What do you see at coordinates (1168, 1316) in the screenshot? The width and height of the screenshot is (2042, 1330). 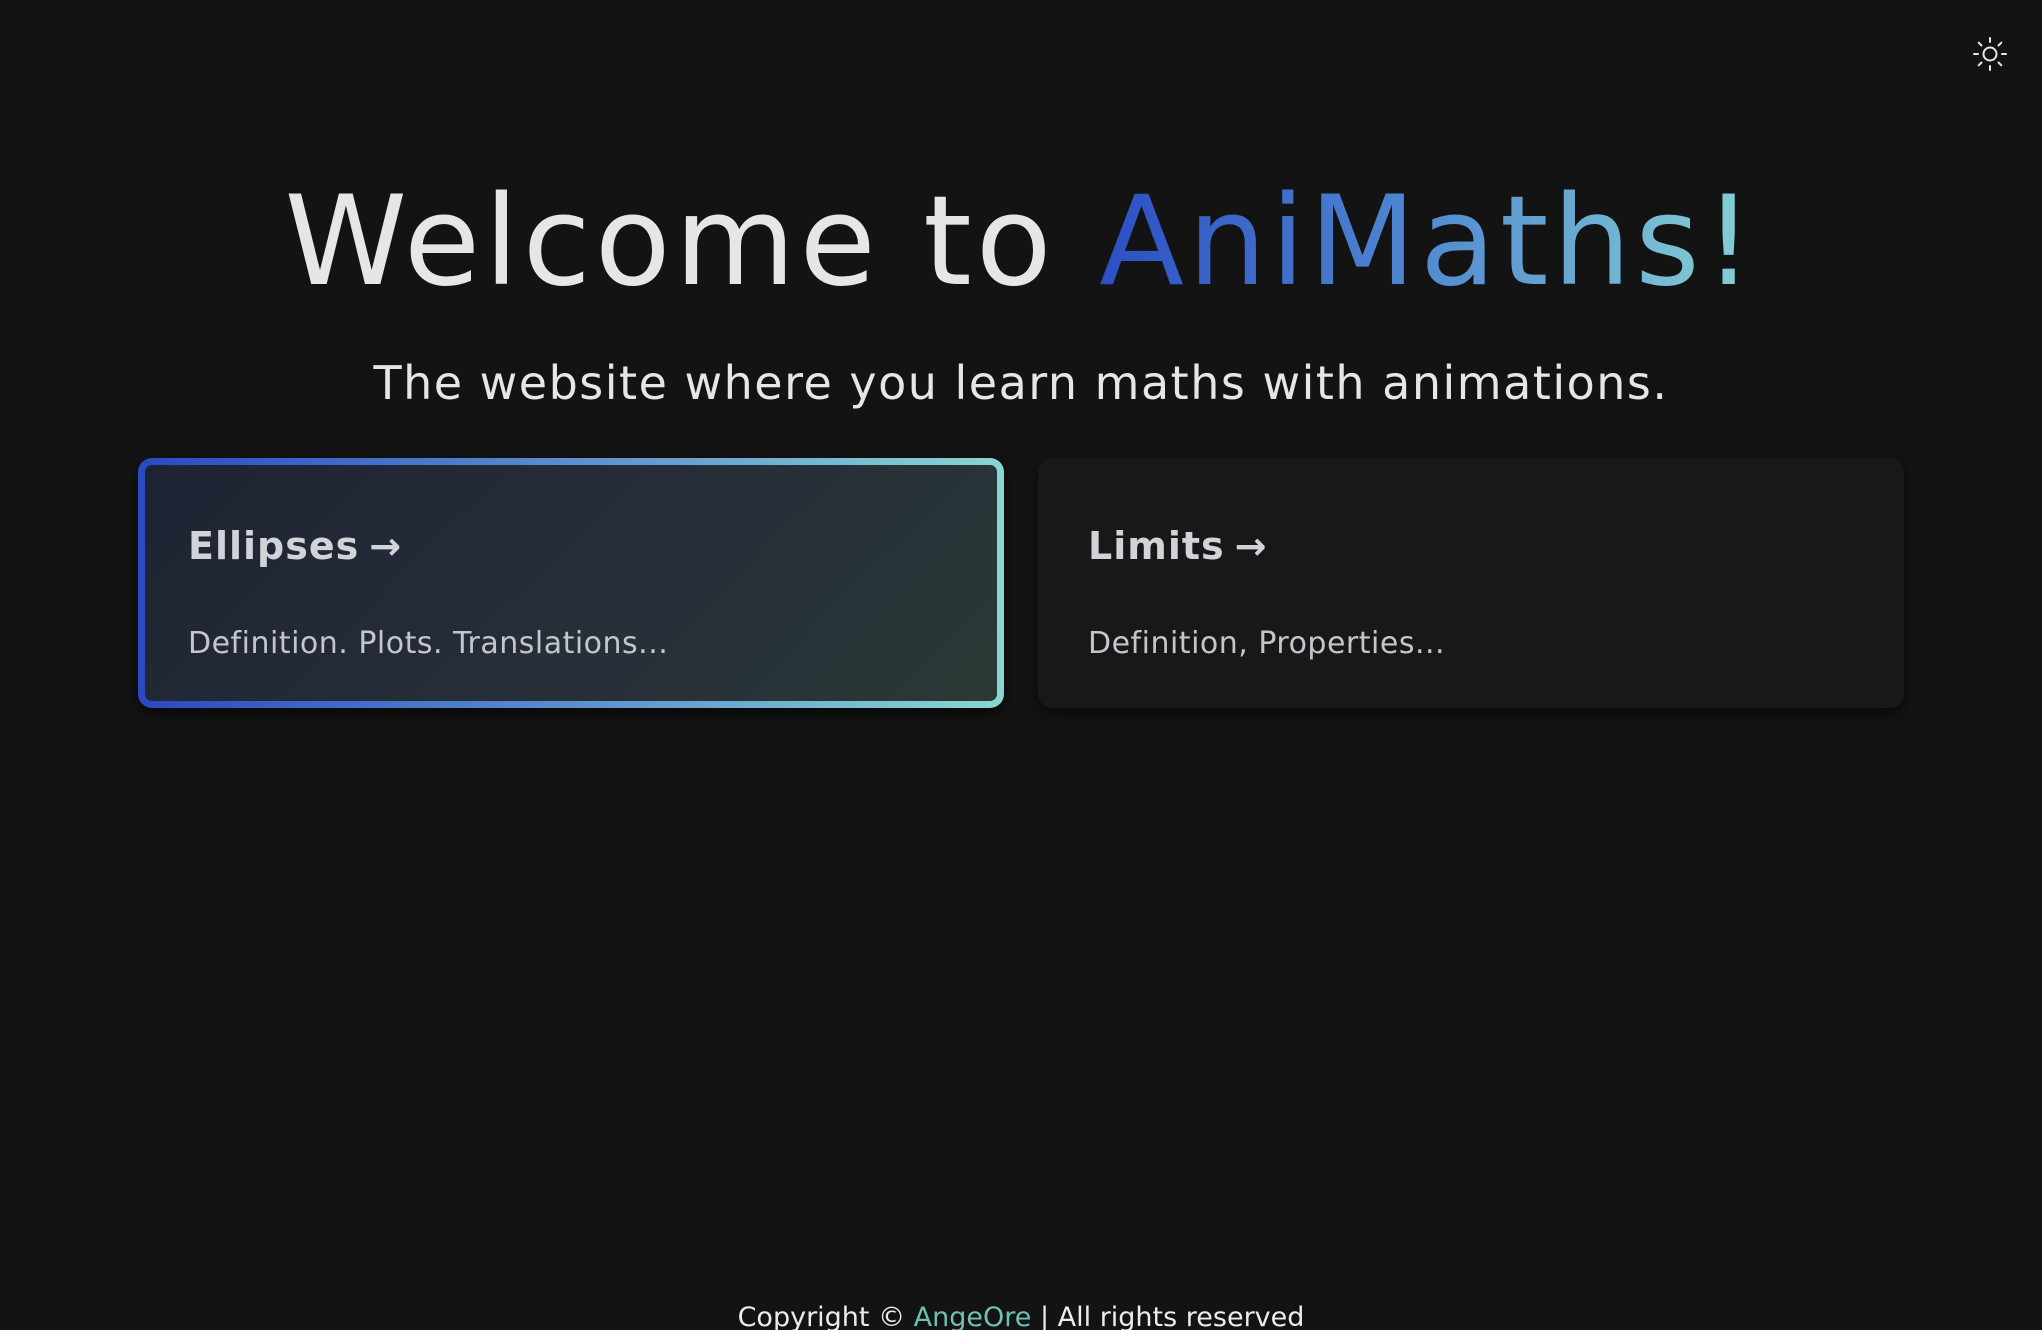 I see `footer-rights: | All rights reserved` at bounding box center [1168, 1316].